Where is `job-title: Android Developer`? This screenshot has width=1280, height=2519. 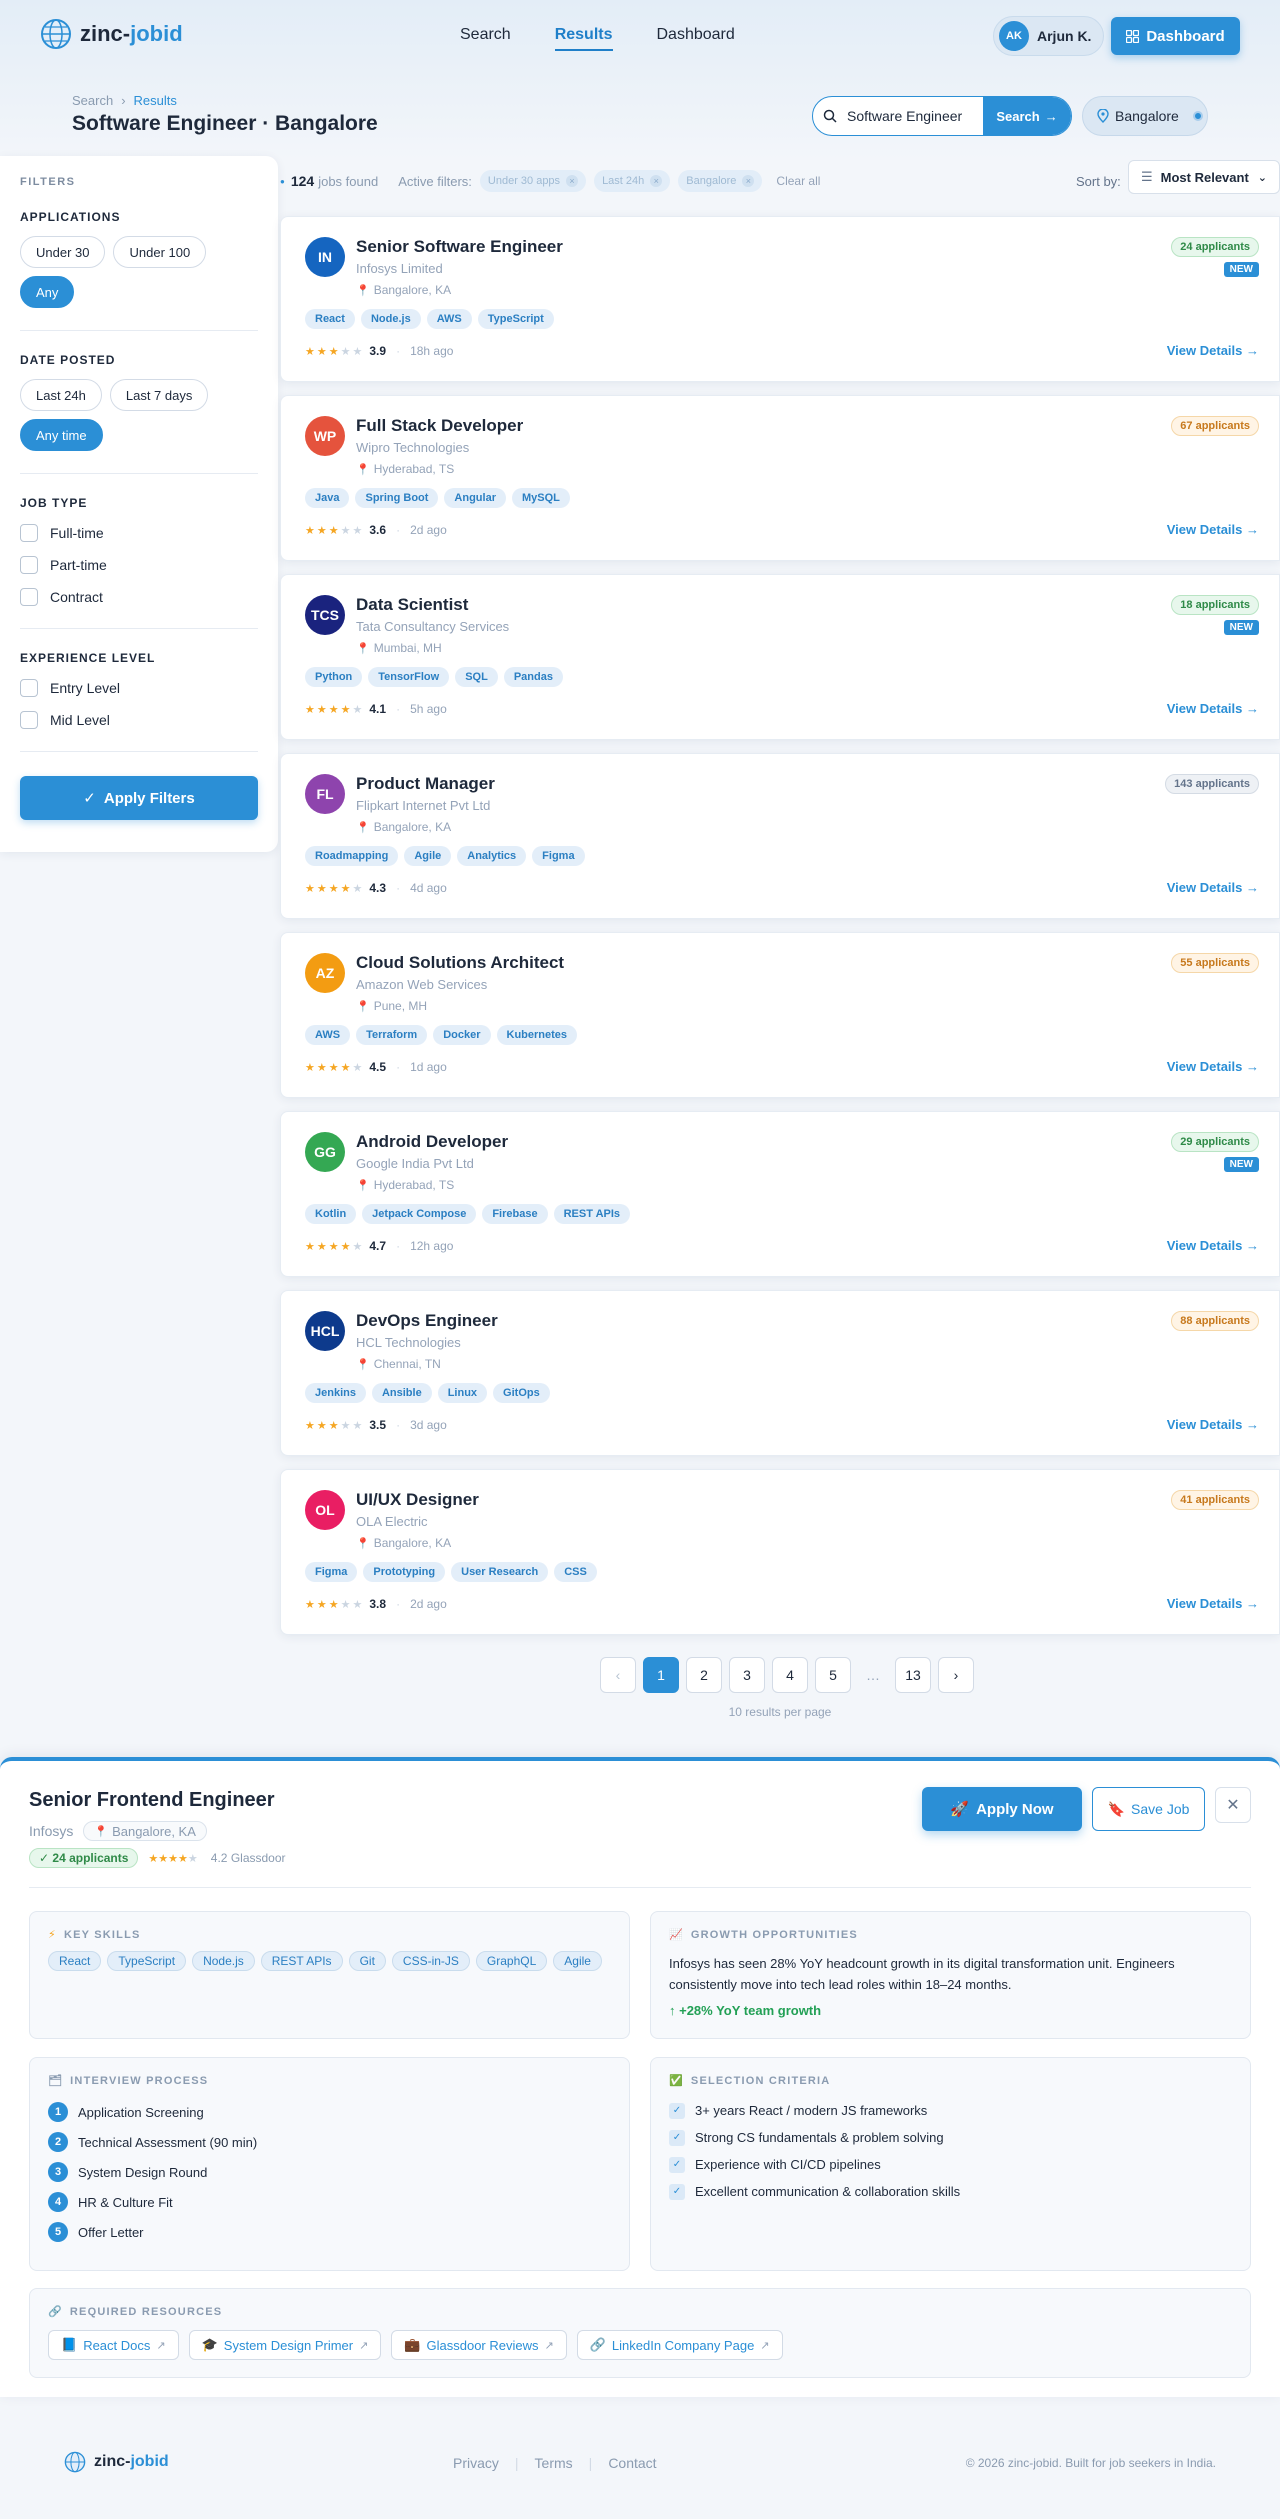 job-title: Android Developer is located at coordinates (432, 1142).